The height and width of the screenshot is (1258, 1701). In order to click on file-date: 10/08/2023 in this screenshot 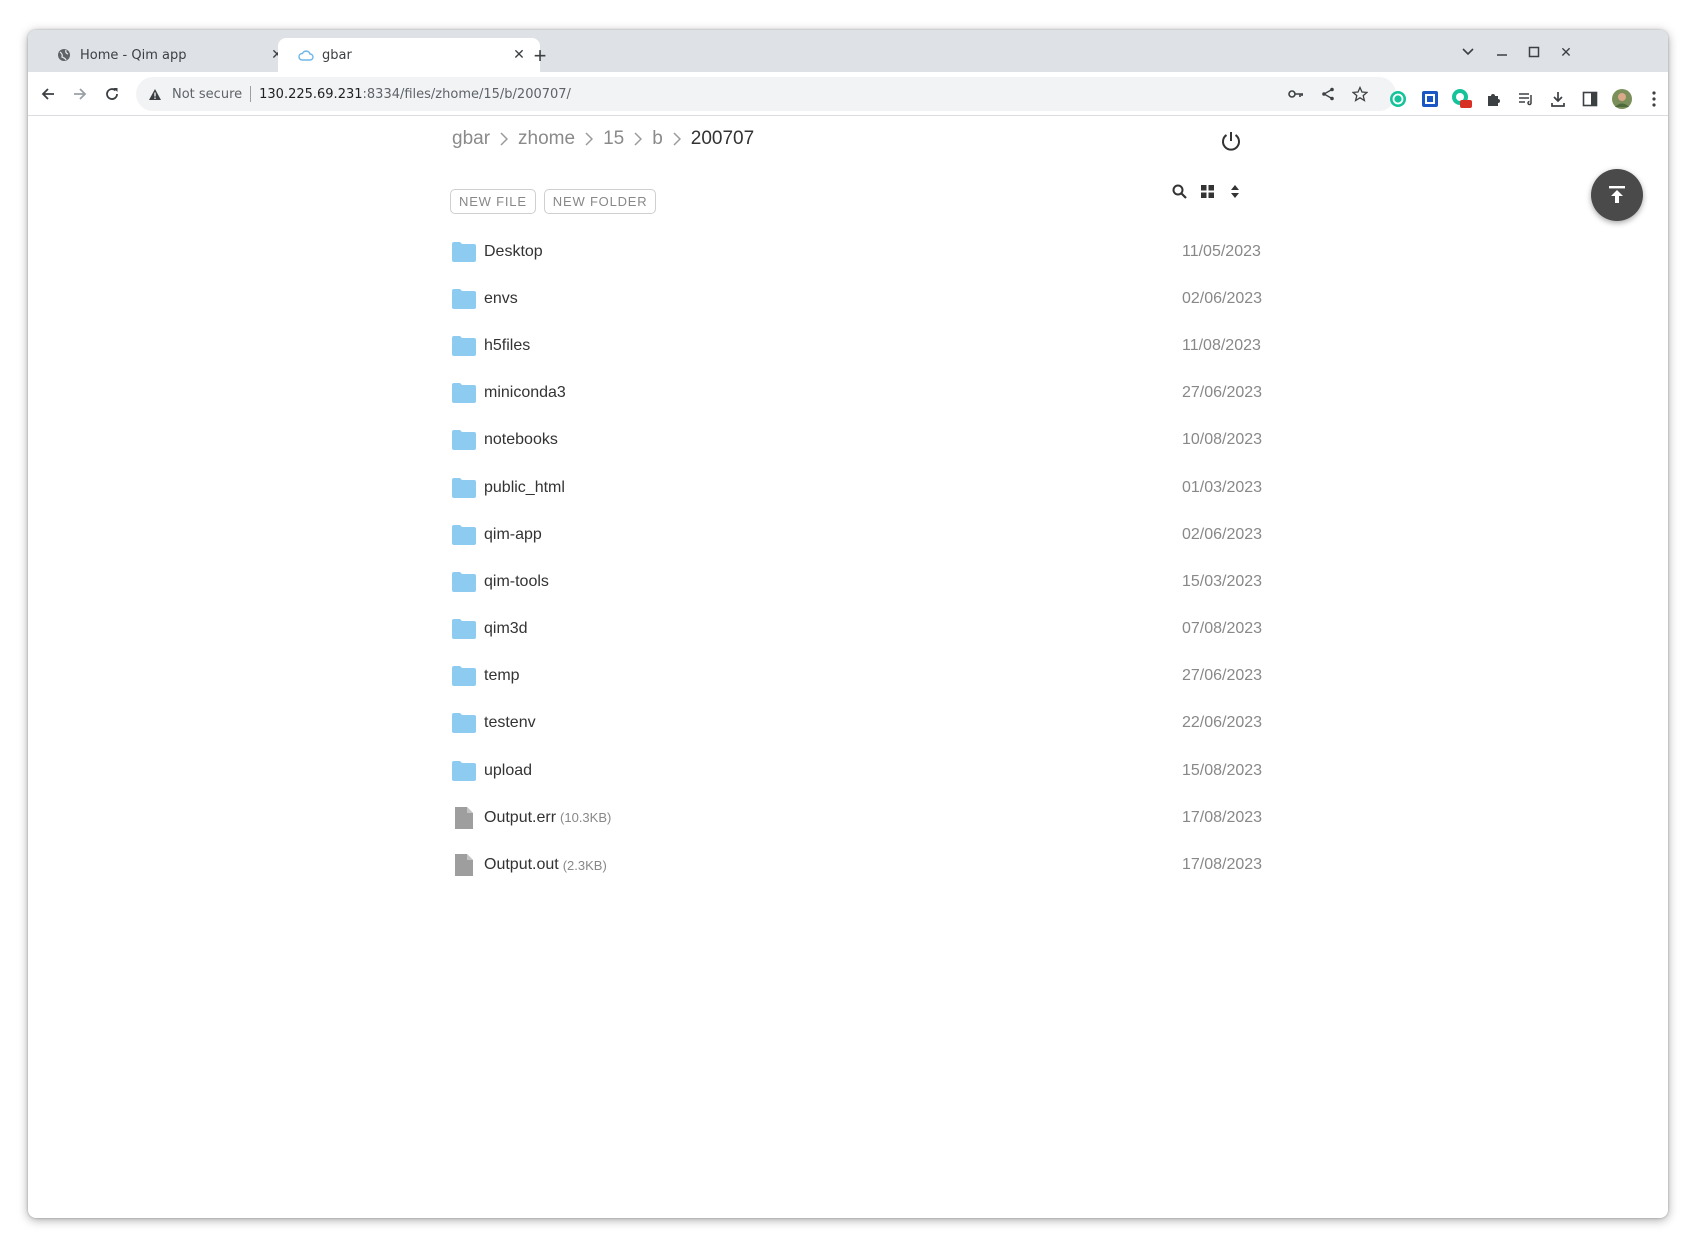, I will do `click(1222, 440)`.